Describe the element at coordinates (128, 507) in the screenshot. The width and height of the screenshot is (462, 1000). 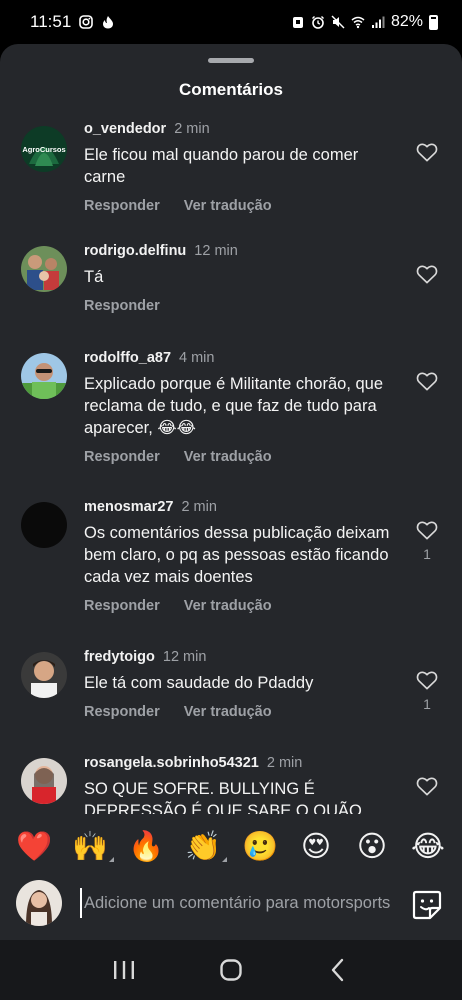
I see `comment-username: menosmar27` at that location.